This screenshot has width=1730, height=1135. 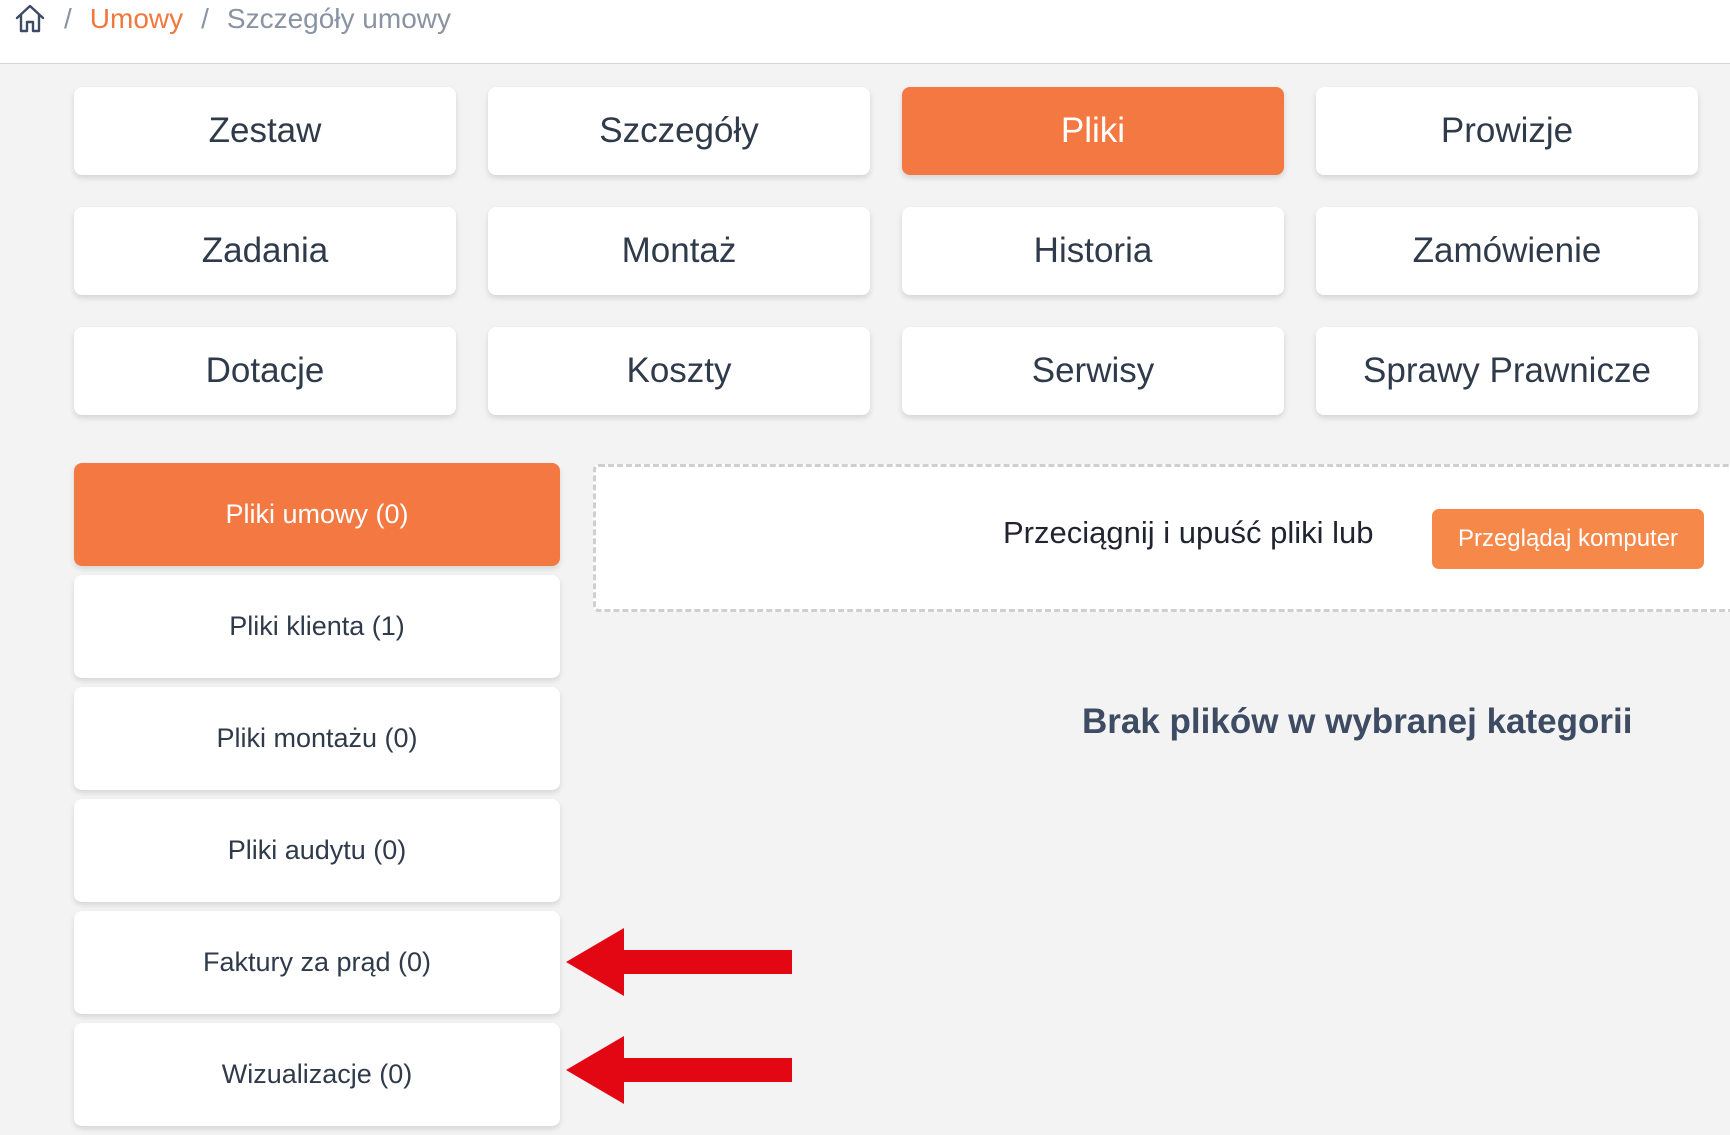 What do you see at coordinates (1507, 371) in the screenshot?
I see `tab-sprawy-prawnicze: Sprawy Prawnicze` at bounding box center [1507, 371].